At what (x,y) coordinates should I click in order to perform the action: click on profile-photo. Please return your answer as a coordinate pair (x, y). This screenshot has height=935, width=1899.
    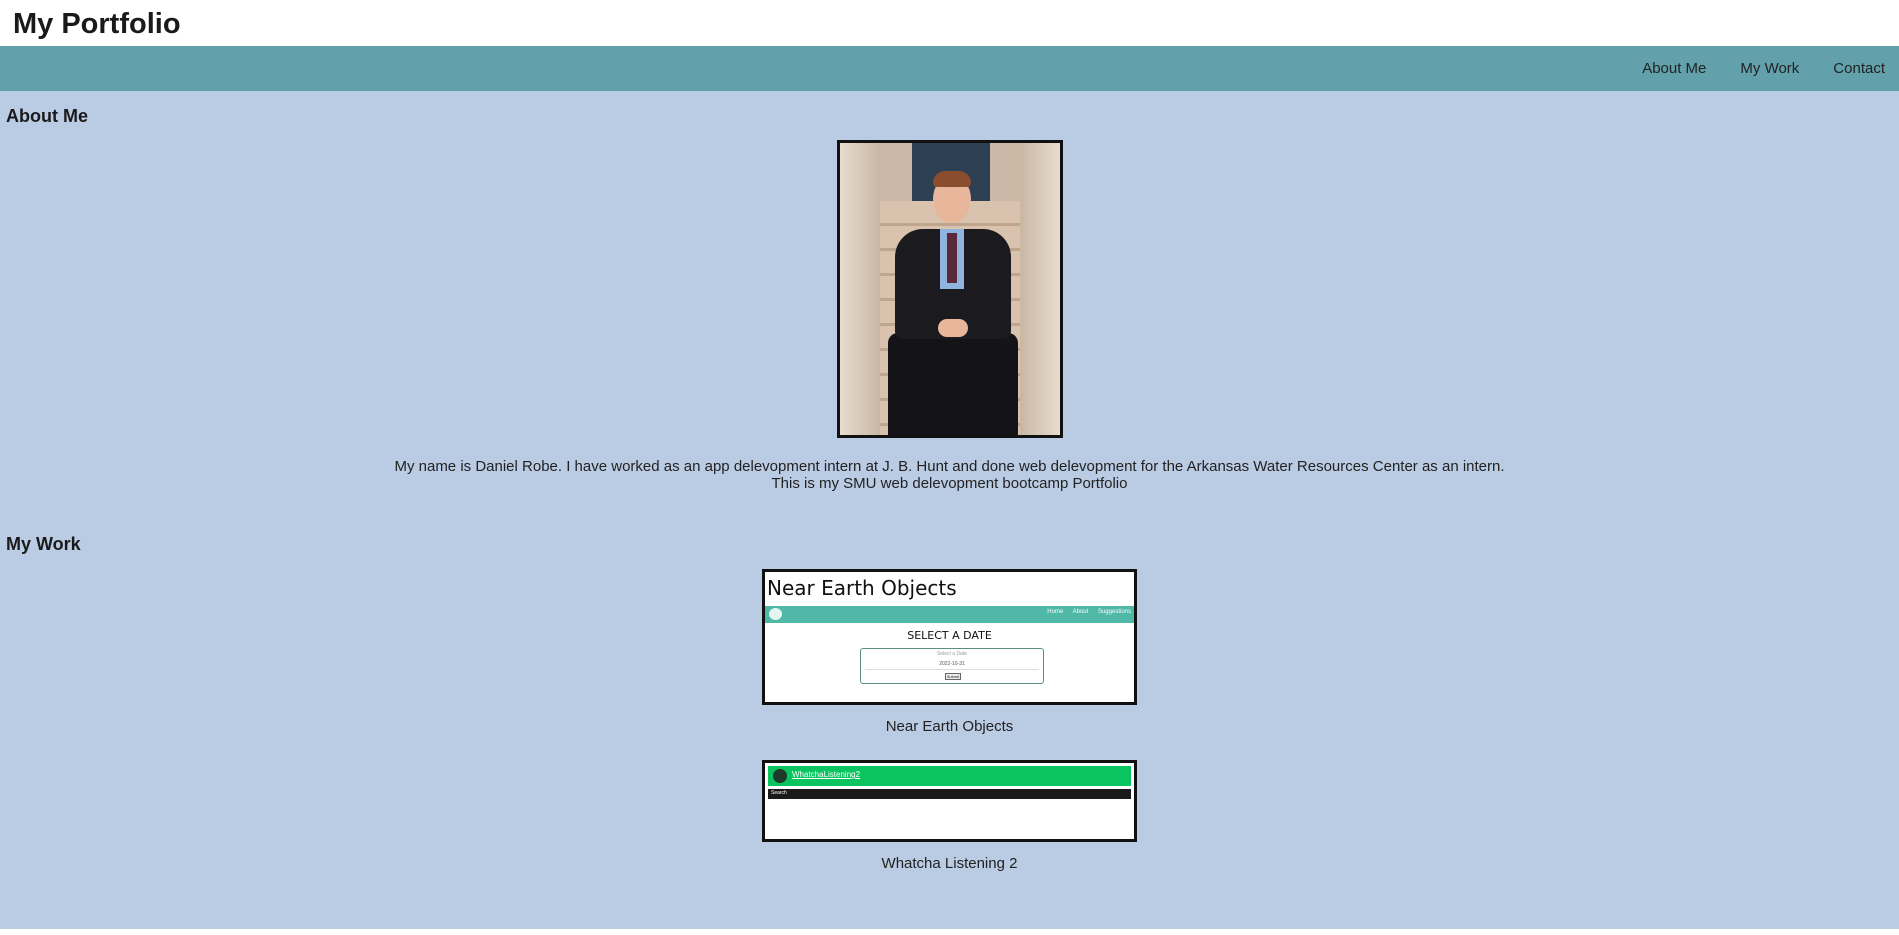
    Looking at the image, I should click on (949, 289).